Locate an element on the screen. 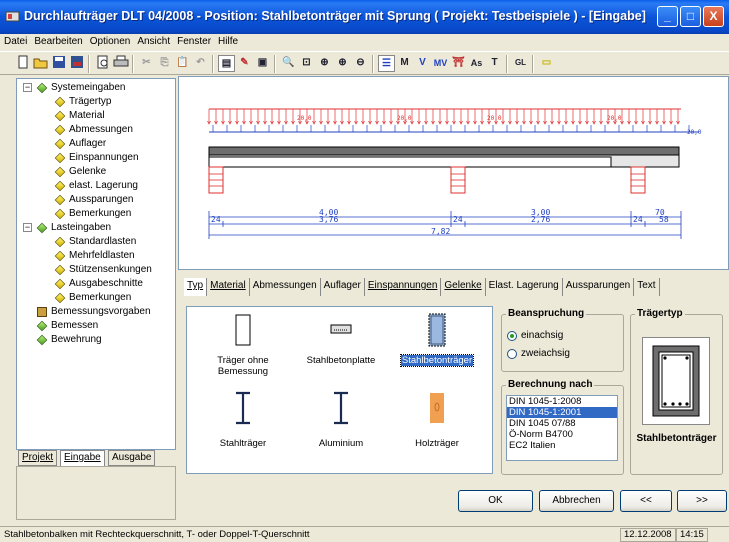 This screenshot has height=542, width=729. system-view-icon: ☰ is located at coordinates (386, 63).